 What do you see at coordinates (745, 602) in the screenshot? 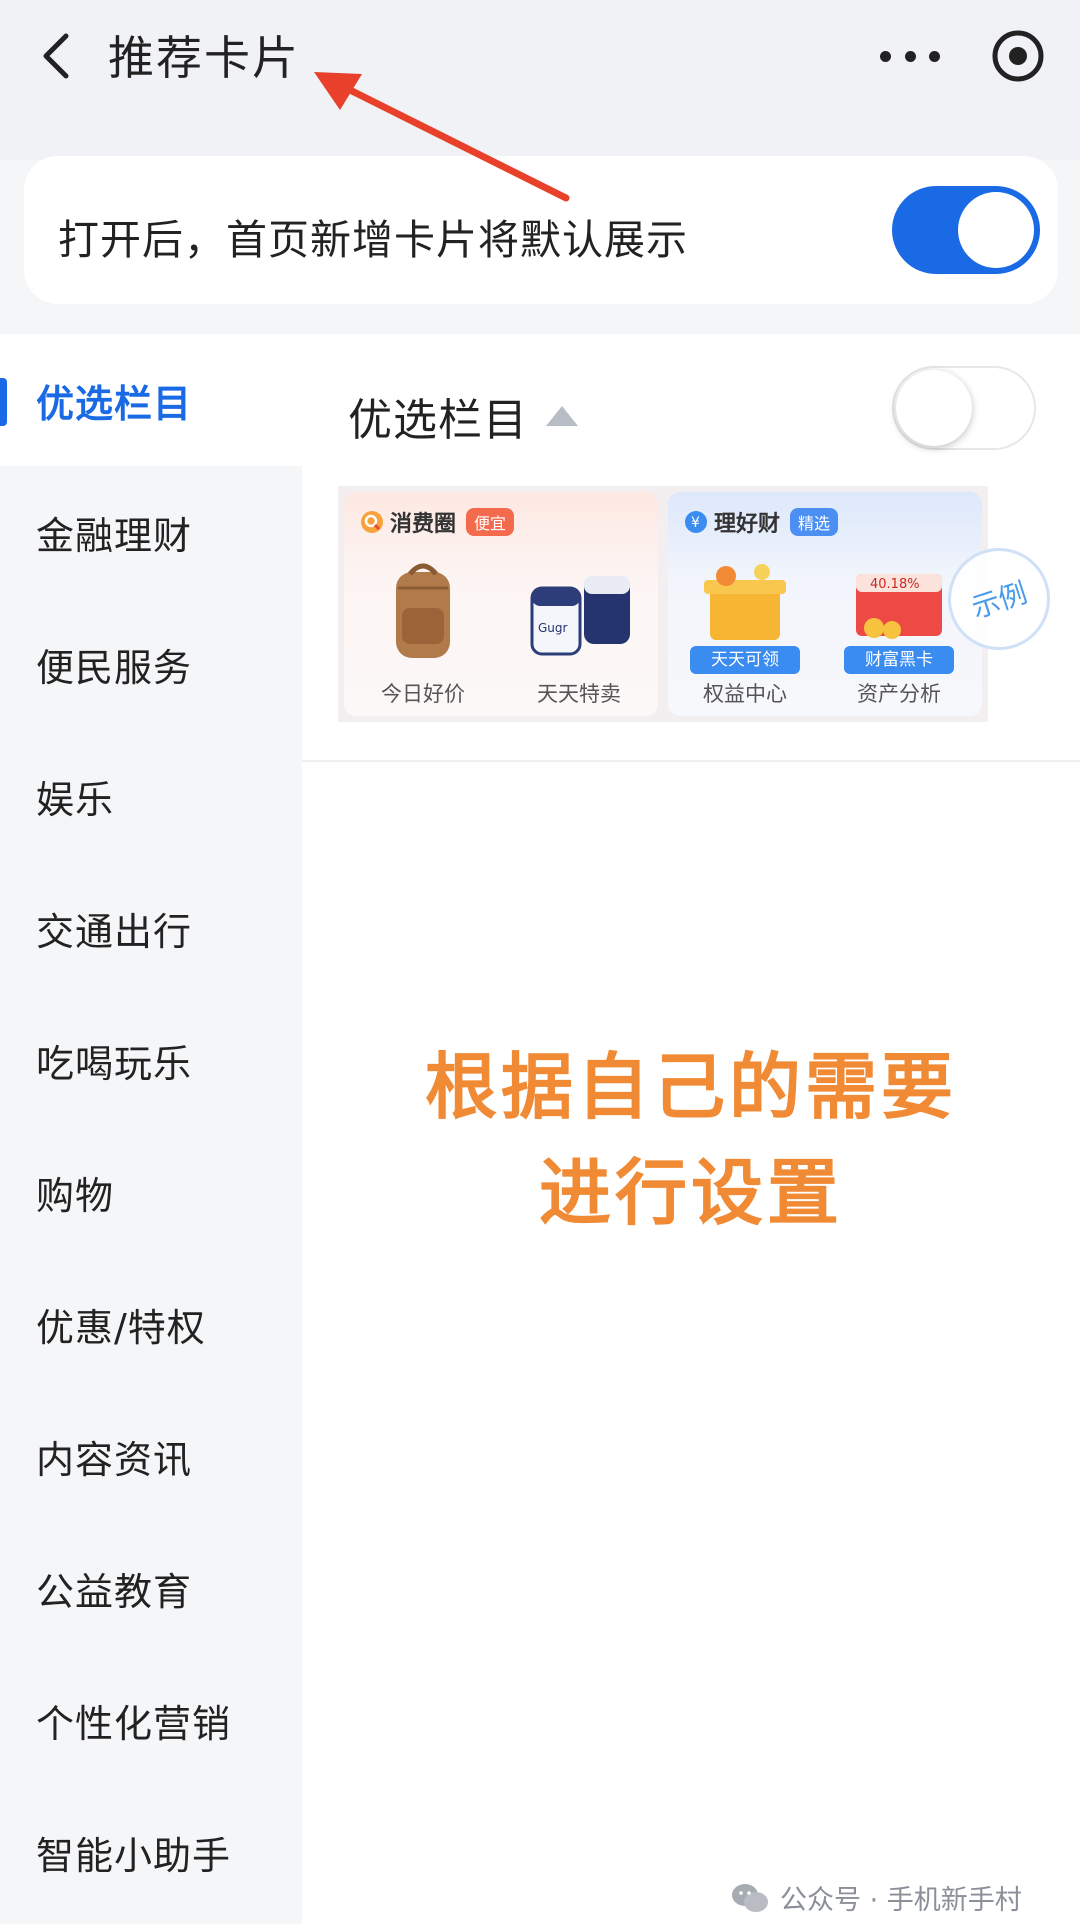
I see `gift-box-icon` at bounding box center [745, 602].